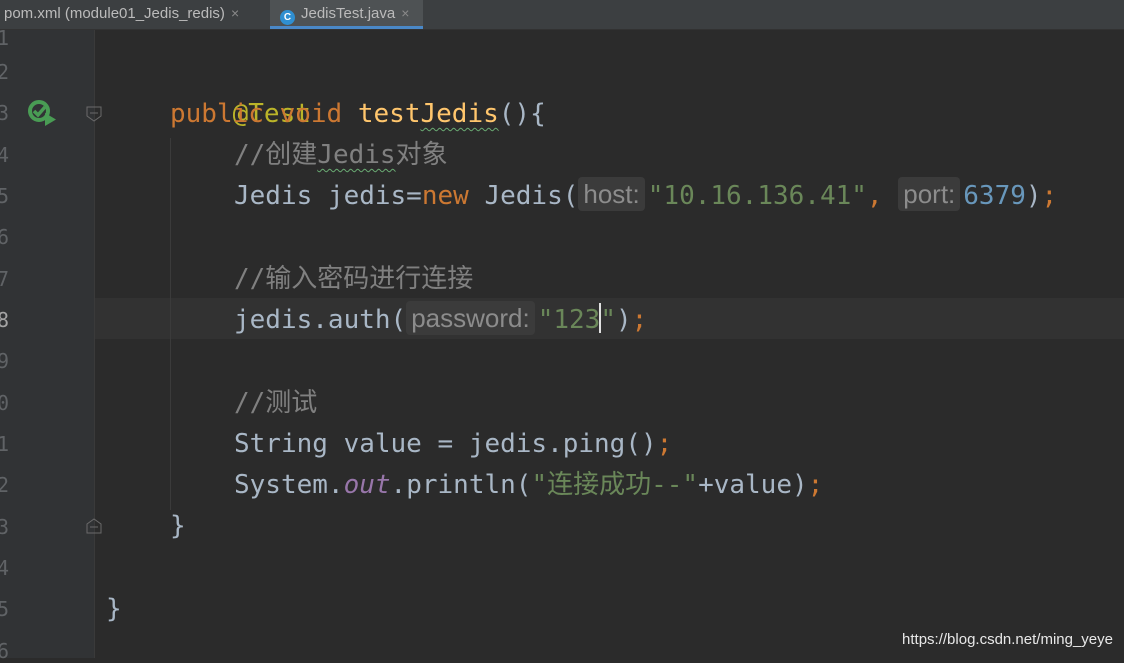 The image size is (1124, 663). What do you see at coordinates (523, 196) in the screenshot?
I see `code-text: Jedis(` at bounding box center [523, 196].